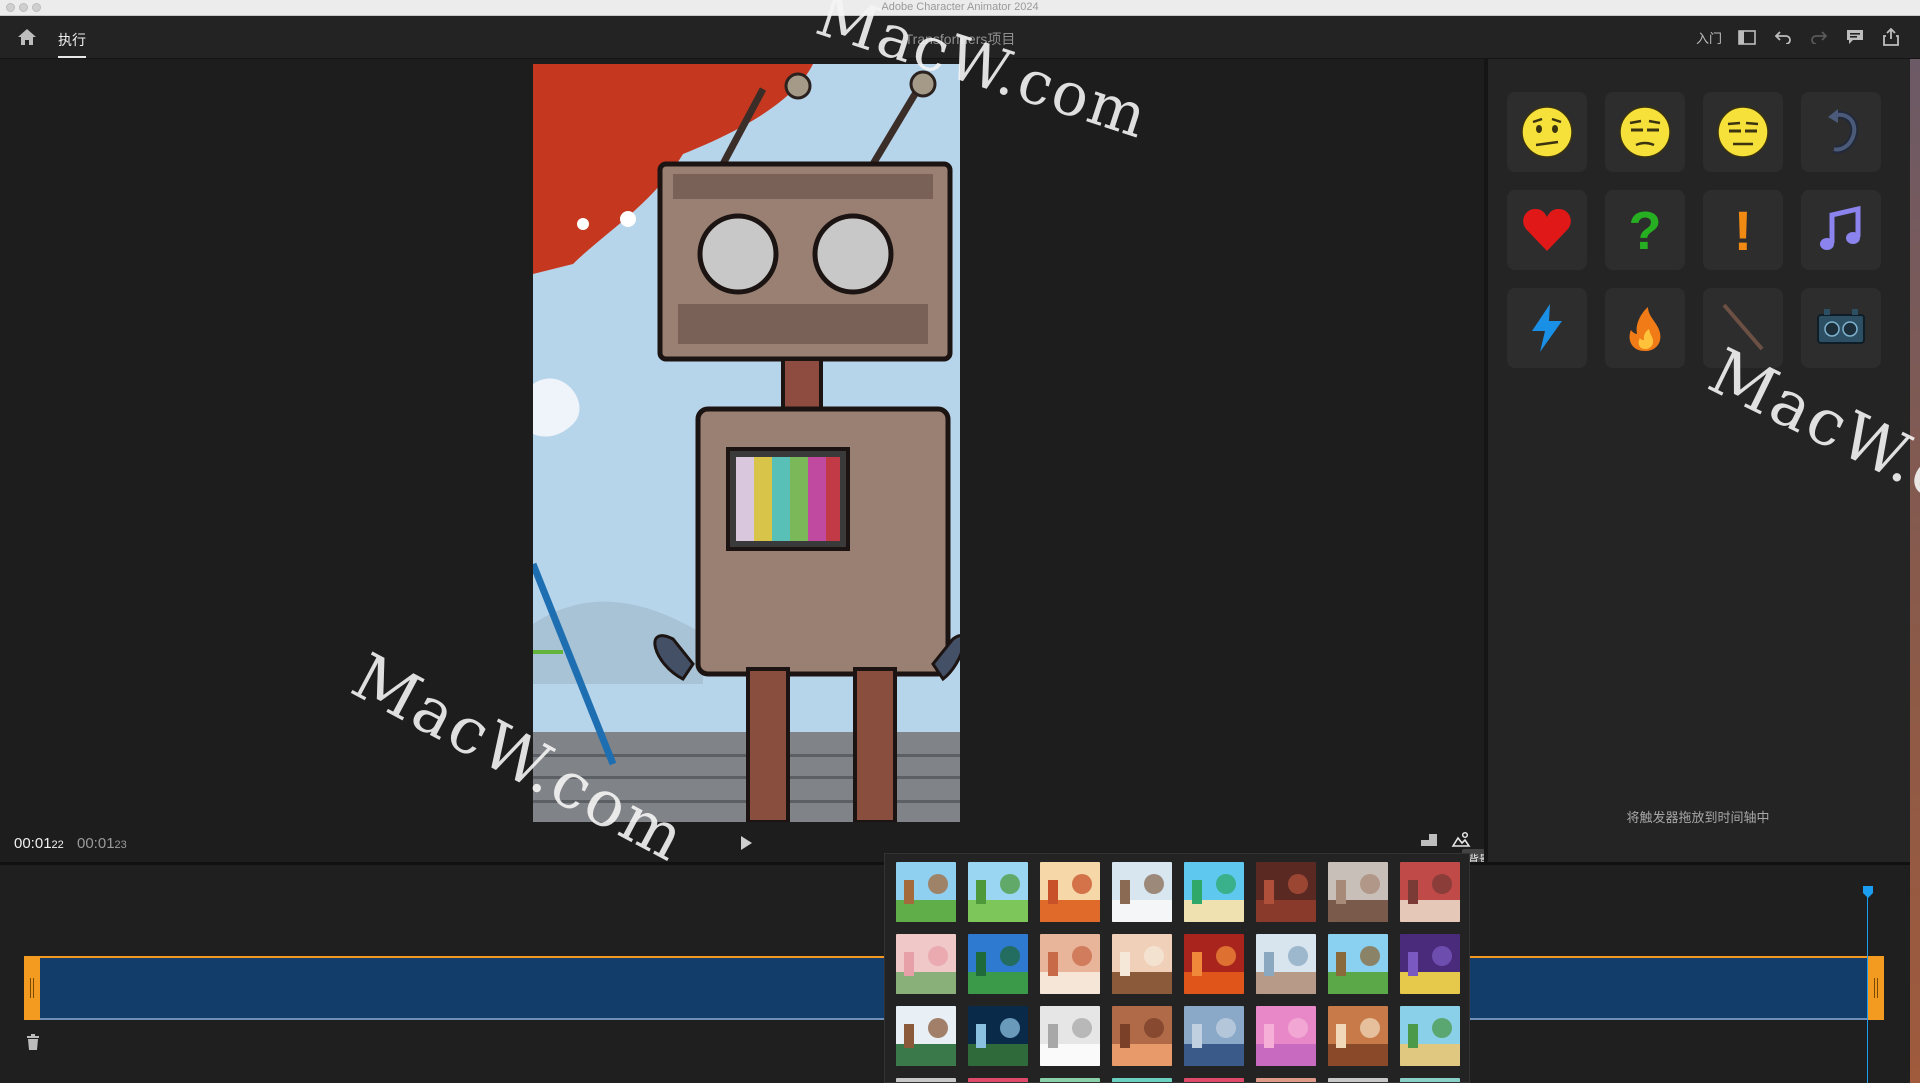  I want to click on panel-layout-icon, so click(1747, 37).